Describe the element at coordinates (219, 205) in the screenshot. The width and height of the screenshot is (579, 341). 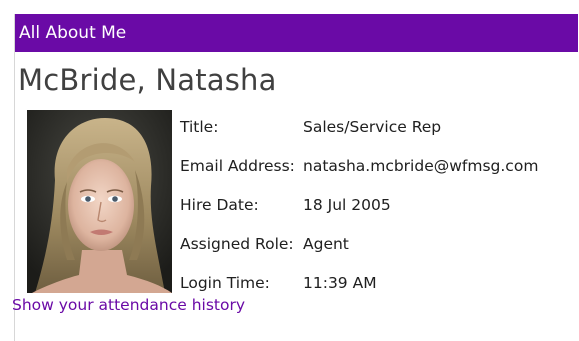
I see `field-label: Hire Date:` at that location.